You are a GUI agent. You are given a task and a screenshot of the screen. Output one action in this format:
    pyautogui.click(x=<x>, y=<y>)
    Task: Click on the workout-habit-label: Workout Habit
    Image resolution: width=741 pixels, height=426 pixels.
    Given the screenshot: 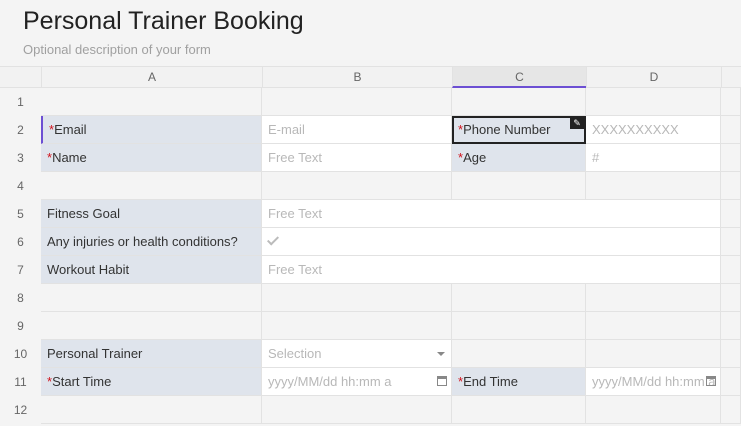 What is the action you would take?
    pyautogui.click(x=151, y=270)
    